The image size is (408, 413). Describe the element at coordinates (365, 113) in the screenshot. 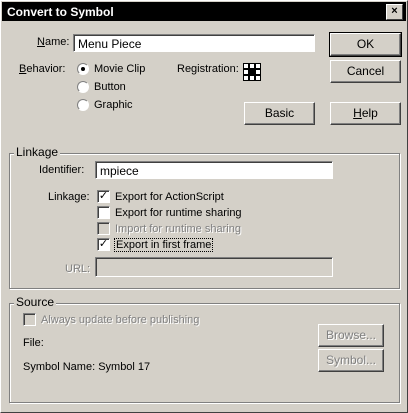

I see `help-button: Help` at that location.